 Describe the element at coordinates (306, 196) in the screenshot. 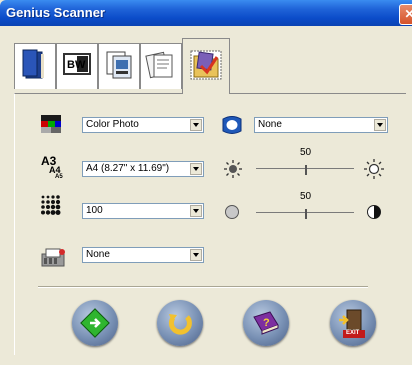

I see `contrast-value: 50` at that location.